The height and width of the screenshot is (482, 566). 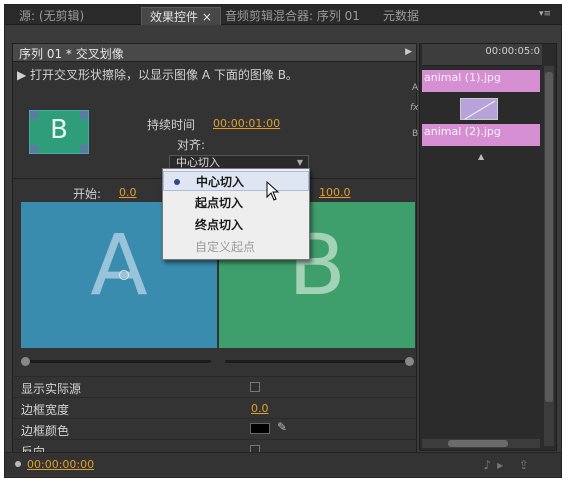 What do you see at coordinates (181, 16) in the screenshot?
I see `tab-effect-controls: 效果控件 ×` at bounding box center [181, 16].